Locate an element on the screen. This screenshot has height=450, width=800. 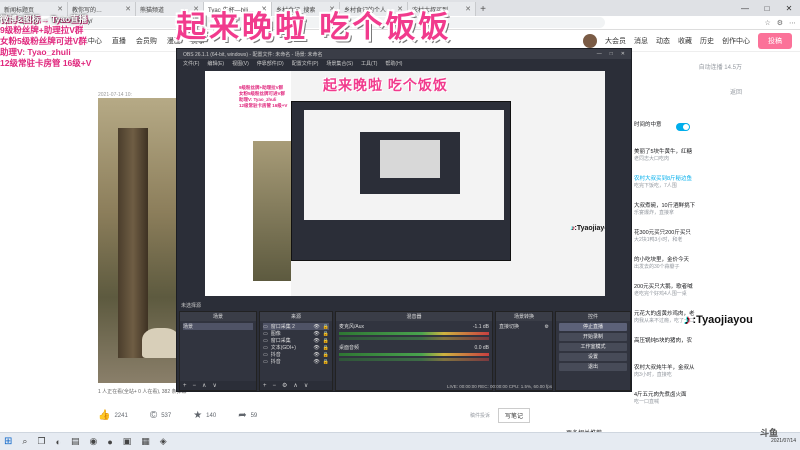
upload-button: 投稿 is located at coordinates (775, 40).